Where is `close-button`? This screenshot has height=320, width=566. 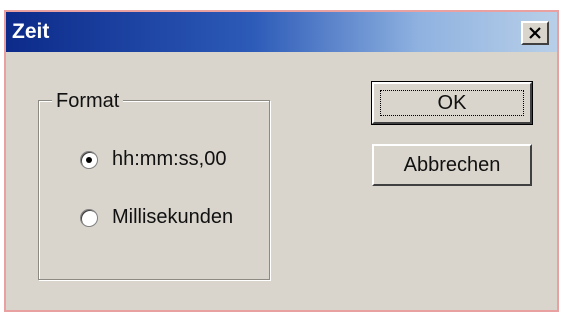 close-button is located at coordinates (535, 33).